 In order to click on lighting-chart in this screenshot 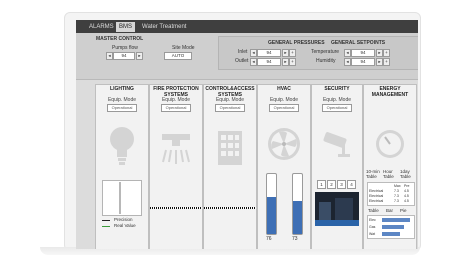, I will do `click(122, 198)`.